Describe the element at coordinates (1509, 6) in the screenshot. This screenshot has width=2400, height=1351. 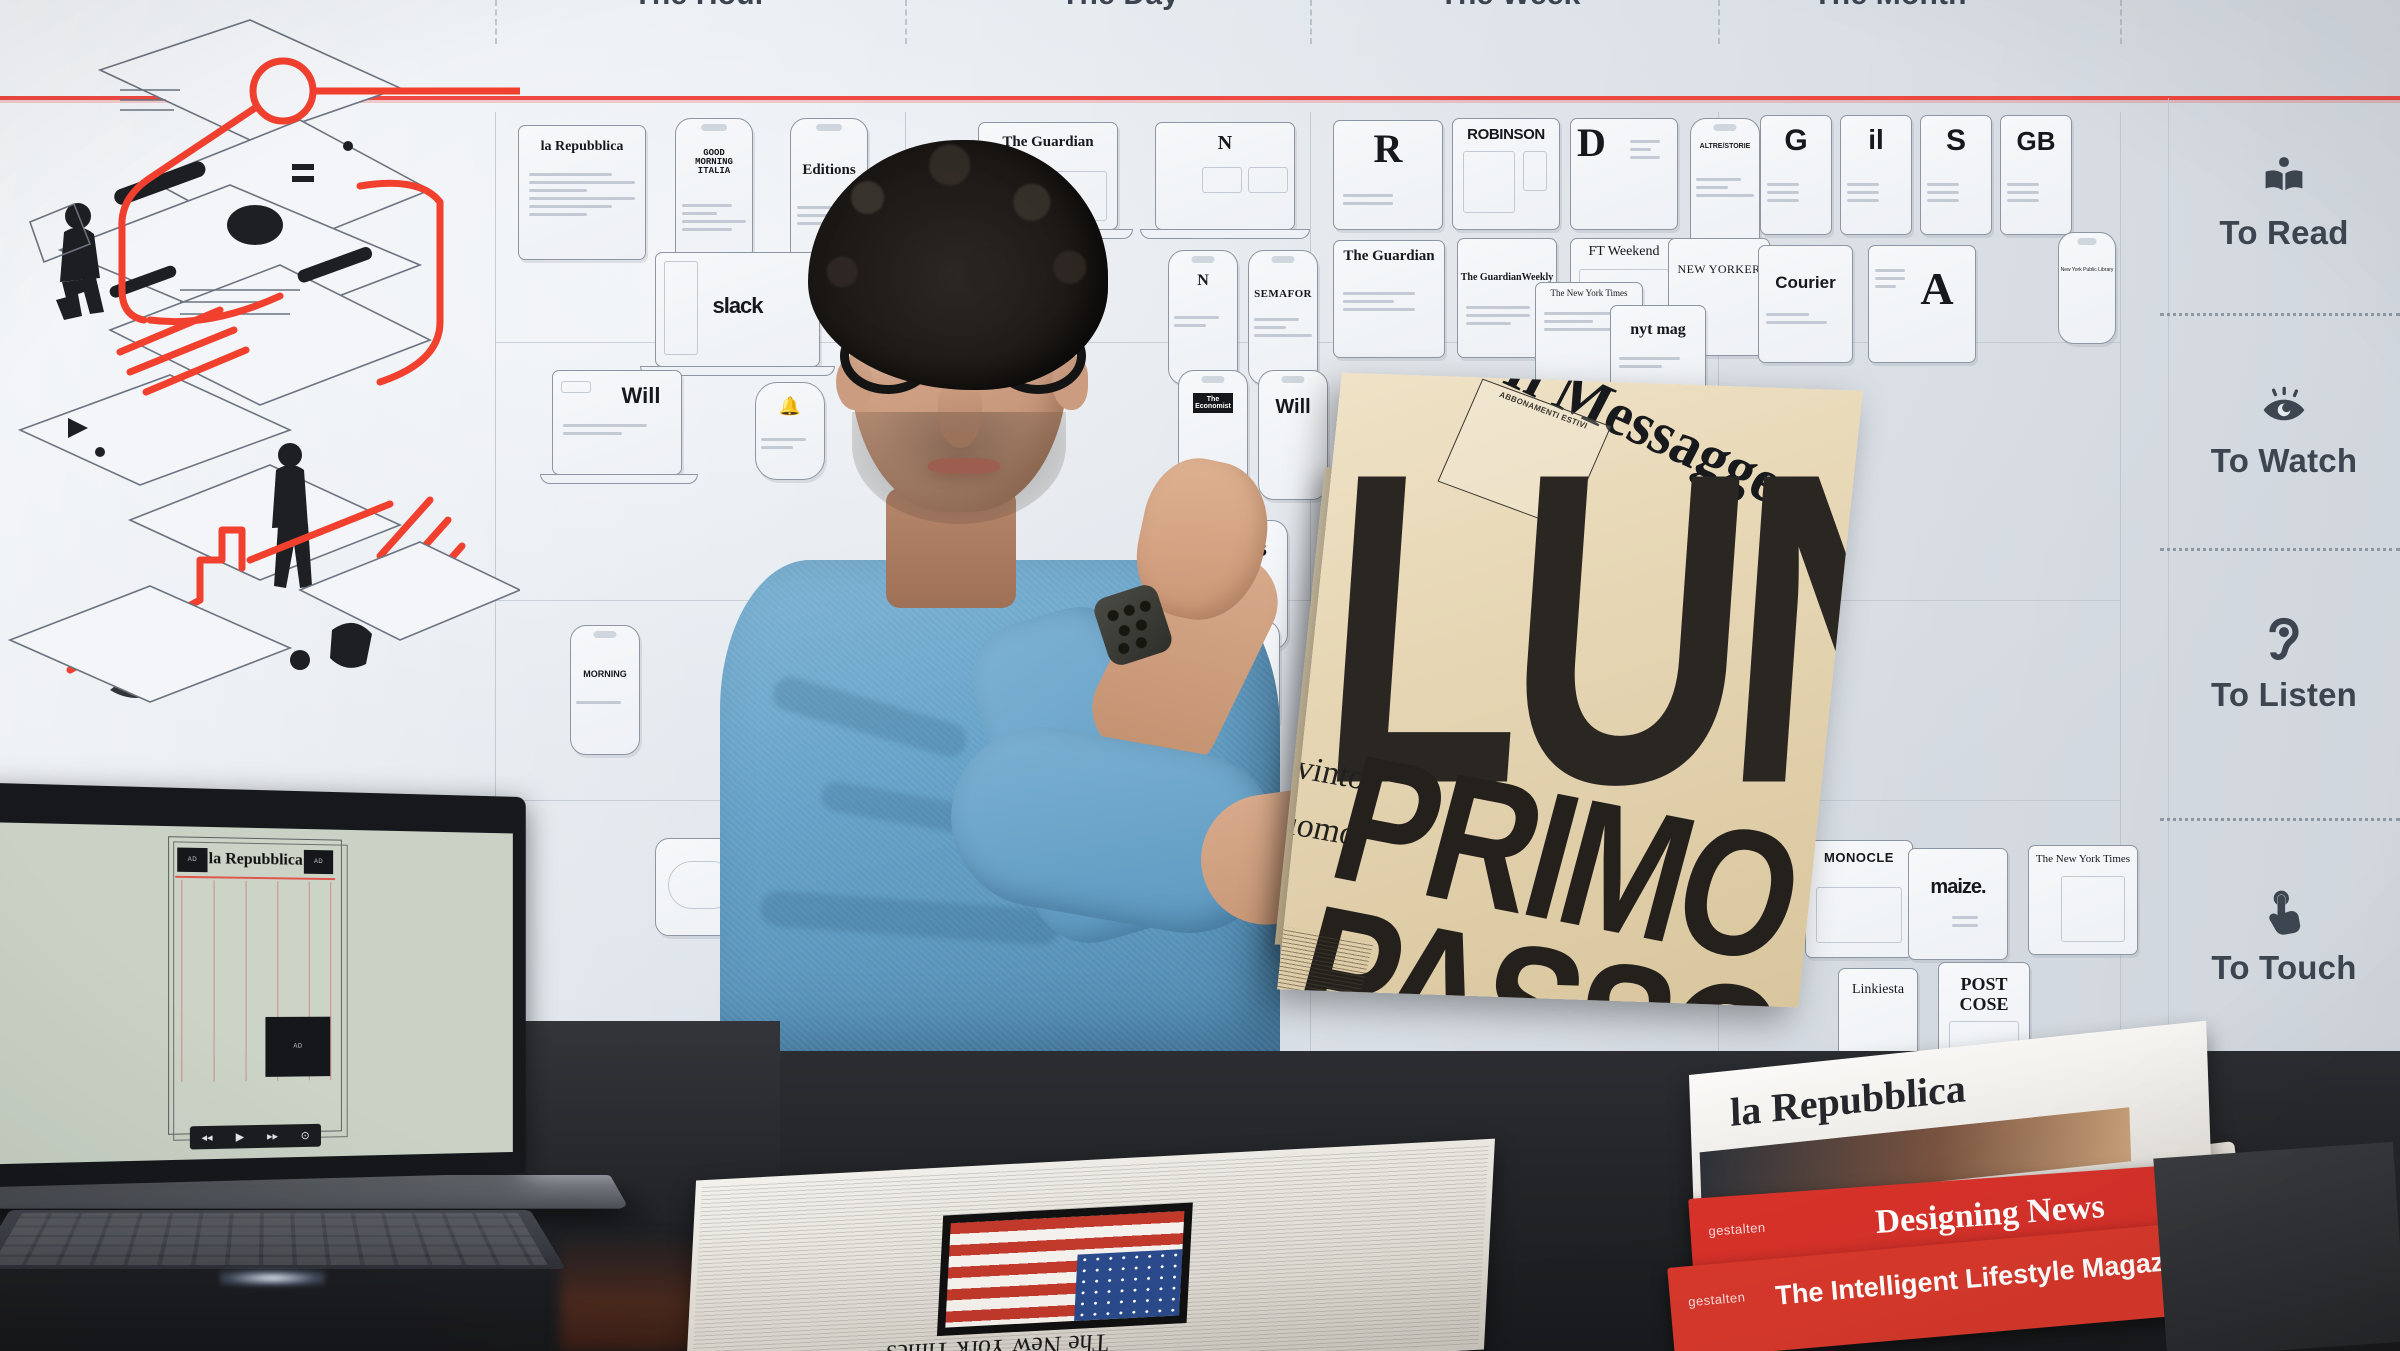
I see `column-header-the-week: The Week` at that location.